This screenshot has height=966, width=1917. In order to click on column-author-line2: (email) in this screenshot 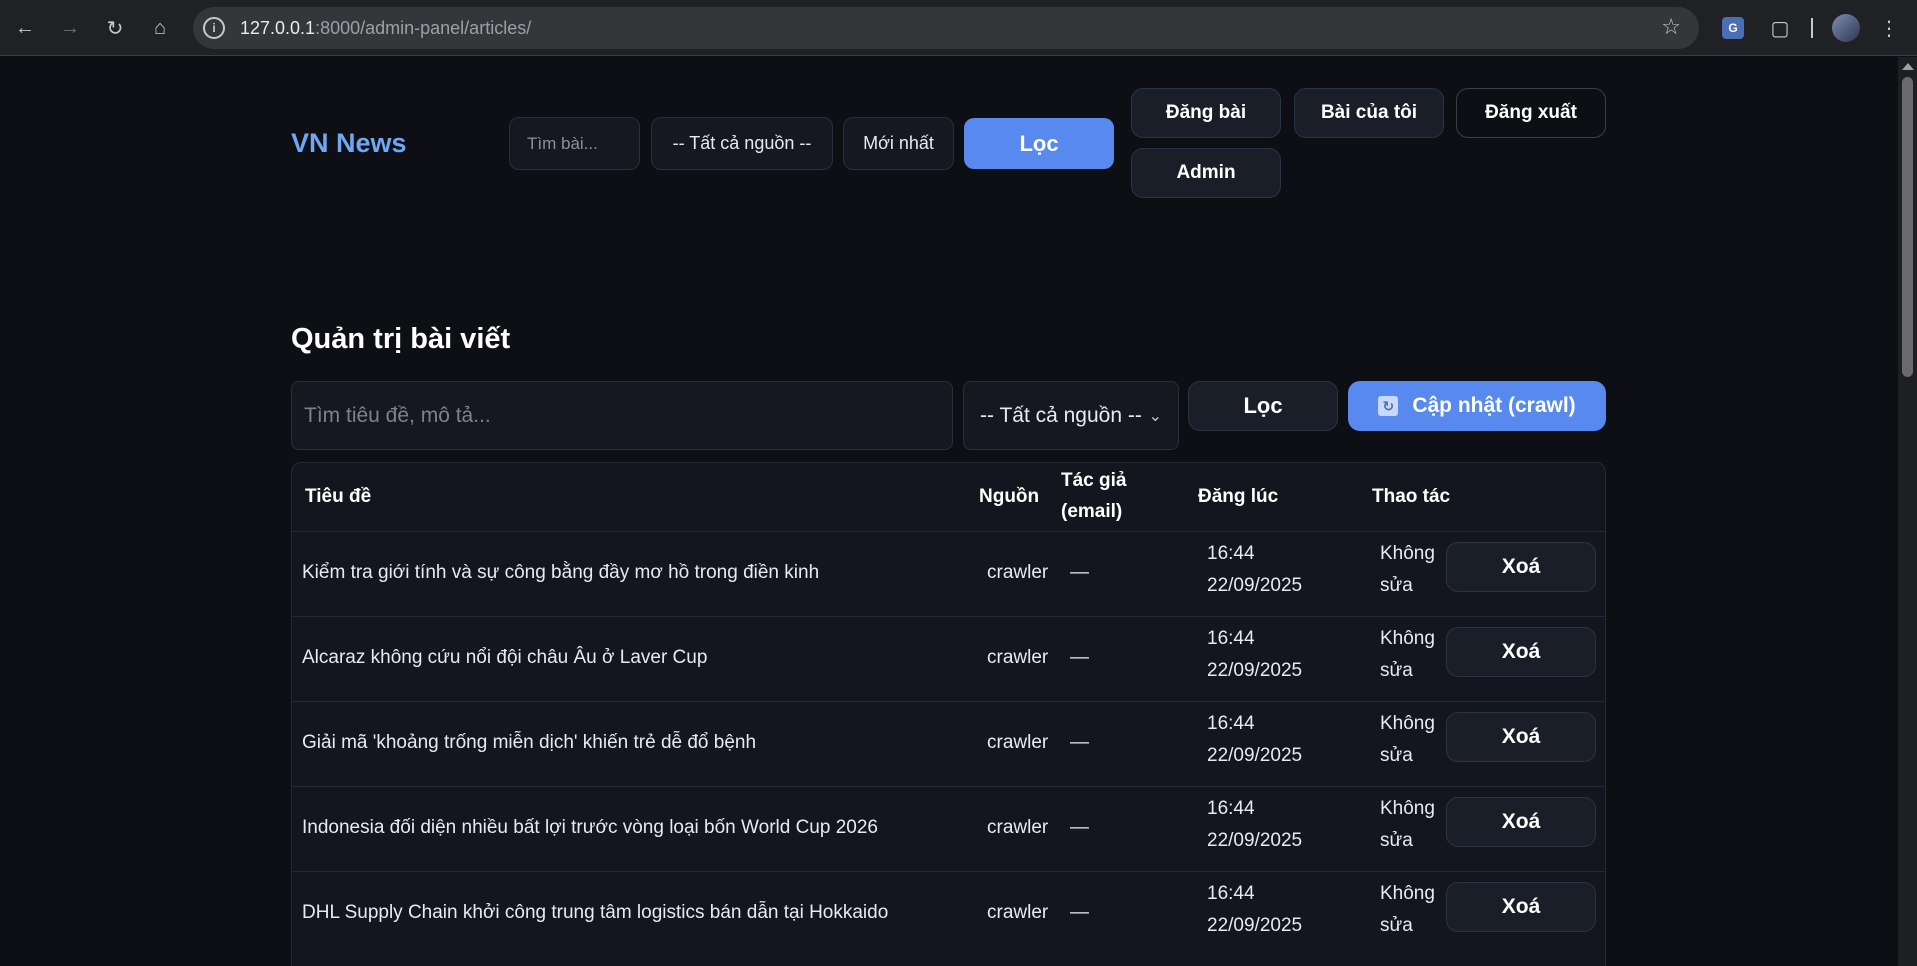, I will do `click(1092, 511)`.